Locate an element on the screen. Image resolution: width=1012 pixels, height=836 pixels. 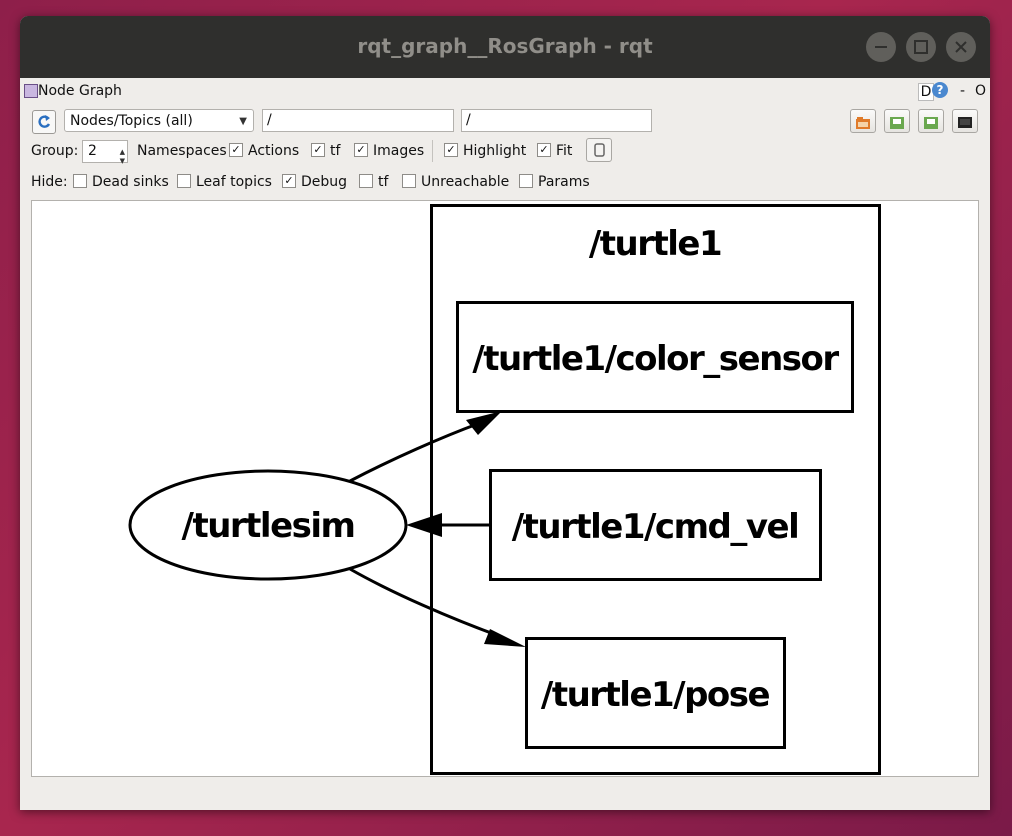
save-svg-button is located at coordinates (931, 121).